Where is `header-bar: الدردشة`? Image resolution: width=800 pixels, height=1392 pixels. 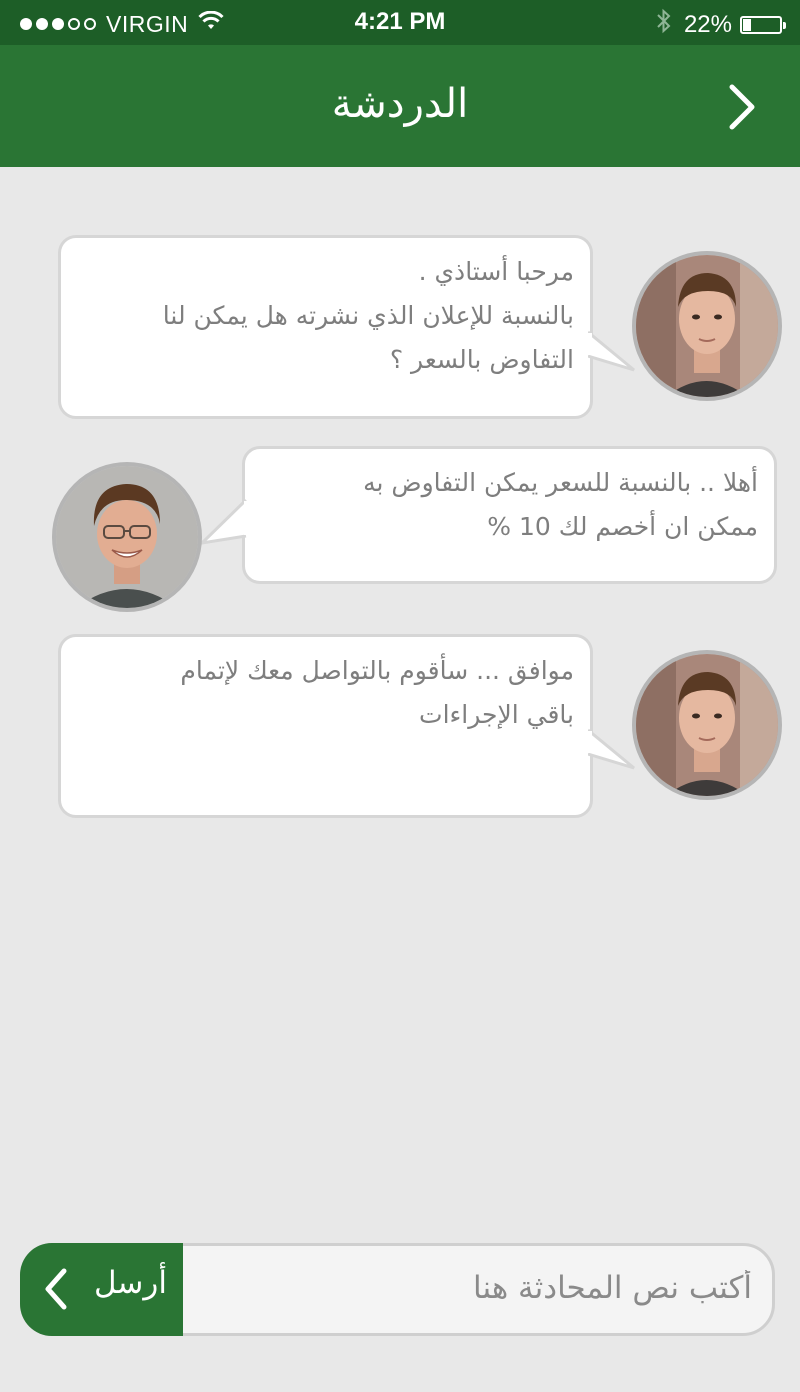
header-bar: الدردشة is located at coordinates (400, 106).